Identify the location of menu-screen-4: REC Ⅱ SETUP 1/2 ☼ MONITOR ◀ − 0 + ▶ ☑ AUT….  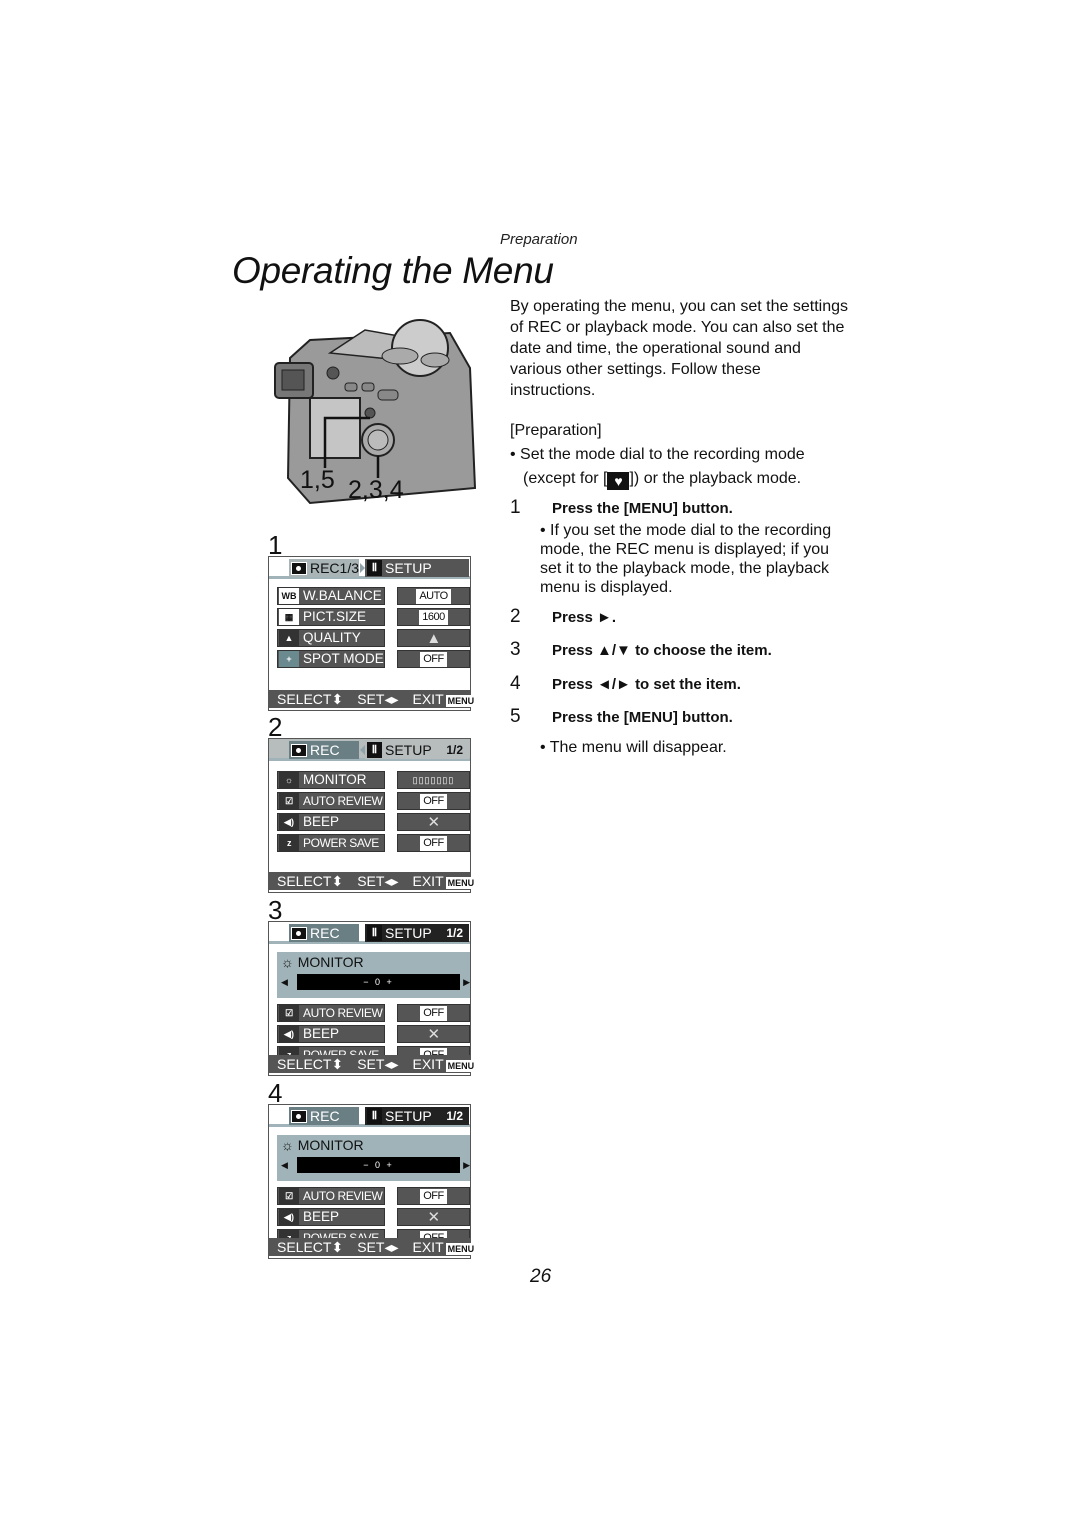
(372, 1181).